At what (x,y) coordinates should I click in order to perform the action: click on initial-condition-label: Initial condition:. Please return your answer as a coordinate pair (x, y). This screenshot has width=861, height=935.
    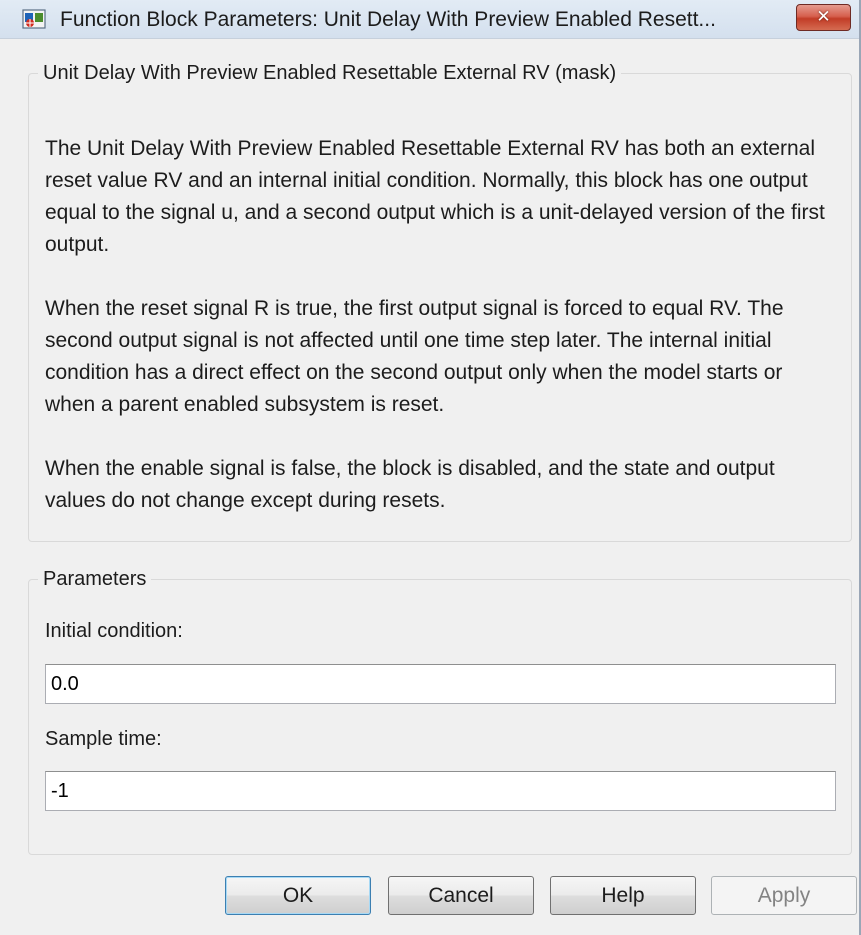
    Looking at the image, I should click on (114, 631).